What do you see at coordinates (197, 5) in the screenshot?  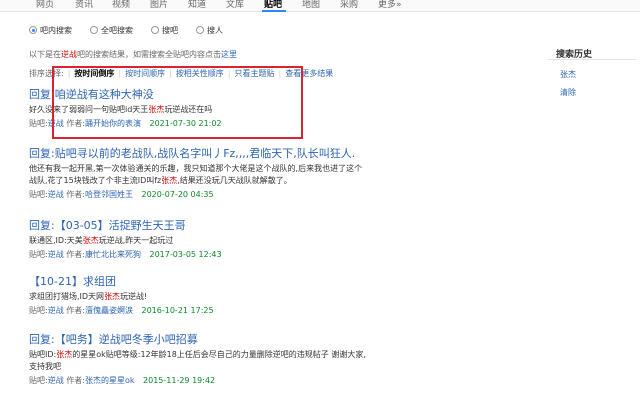 I see `nav-item-zhidao: 知道` at bounding box center [197, 5].